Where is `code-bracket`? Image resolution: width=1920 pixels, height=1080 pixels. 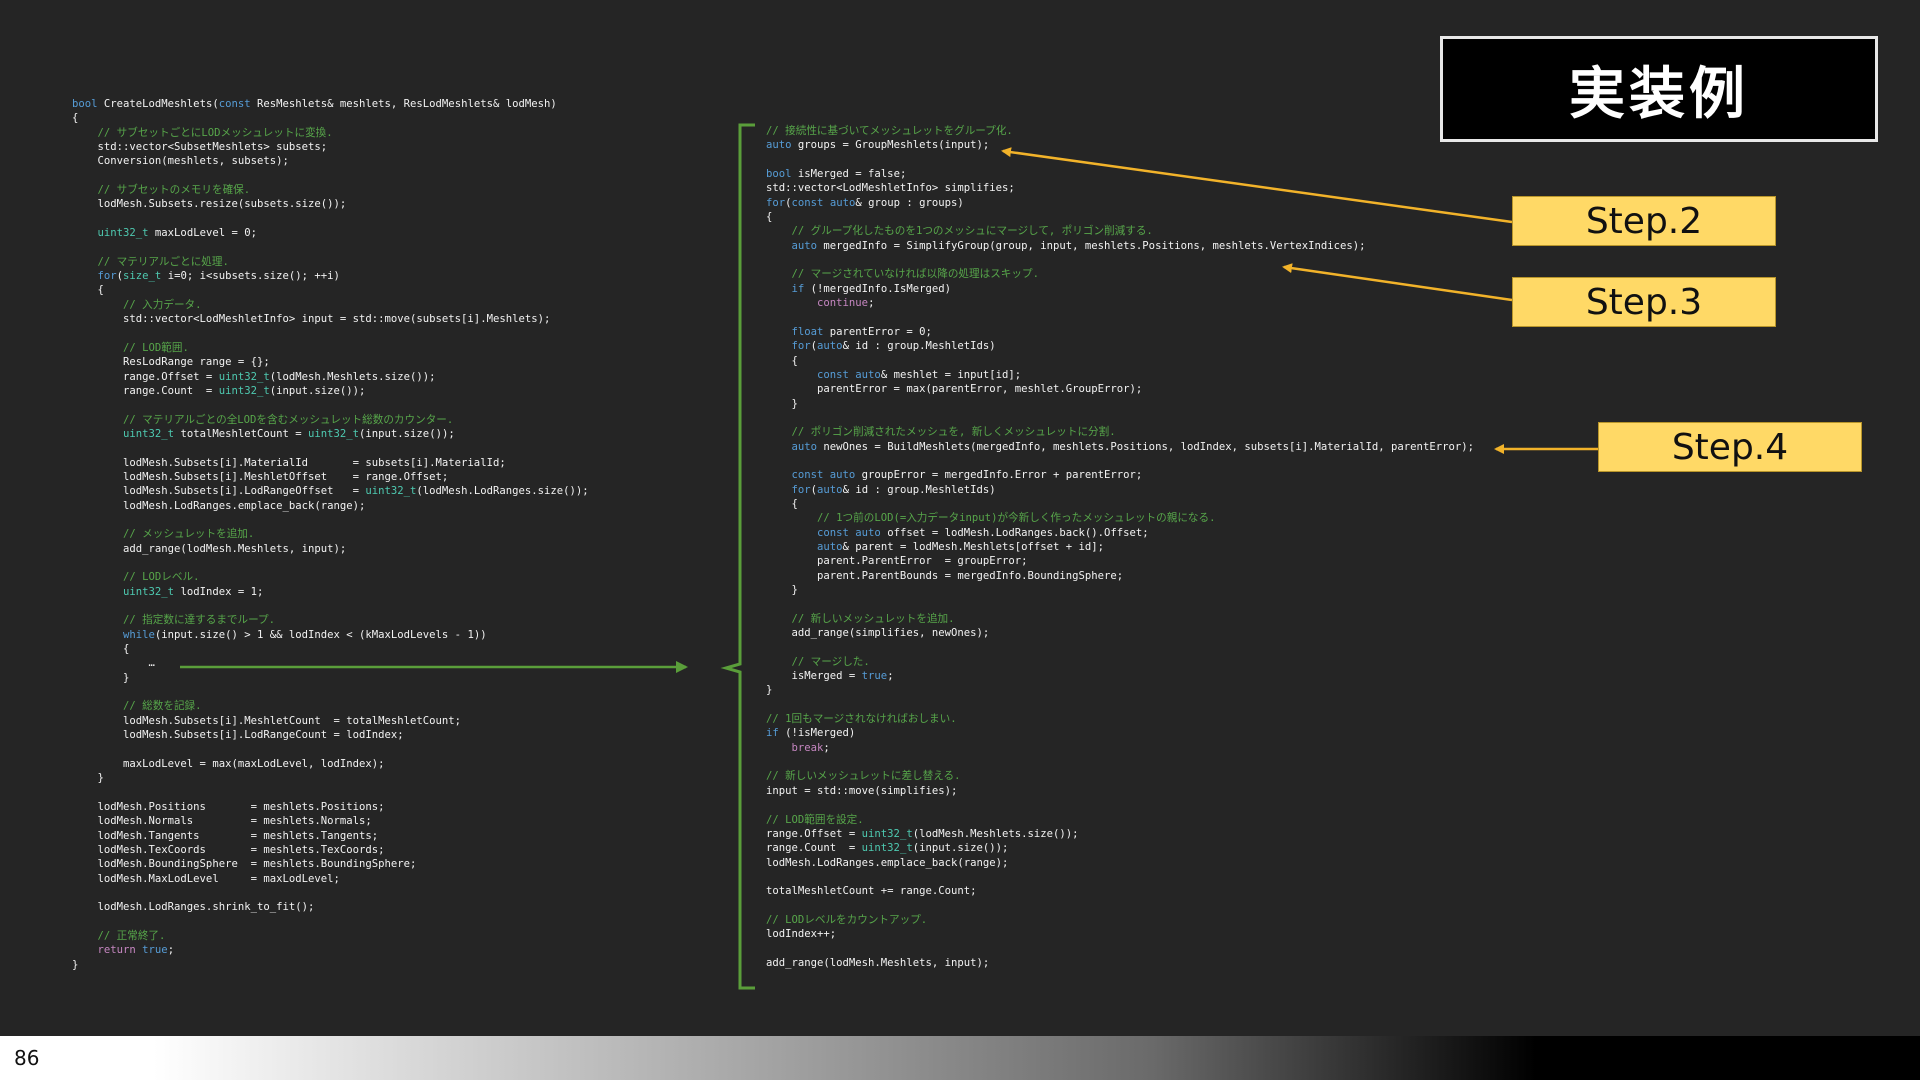 code-bracket is located at coordinates (737, 556).